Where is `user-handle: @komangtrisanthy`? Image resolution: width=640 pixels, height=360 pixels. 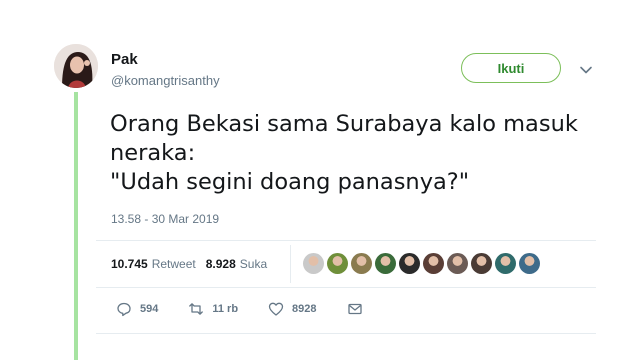 user-handle: @komangtrisanthy is located at coordinates (165, 80).